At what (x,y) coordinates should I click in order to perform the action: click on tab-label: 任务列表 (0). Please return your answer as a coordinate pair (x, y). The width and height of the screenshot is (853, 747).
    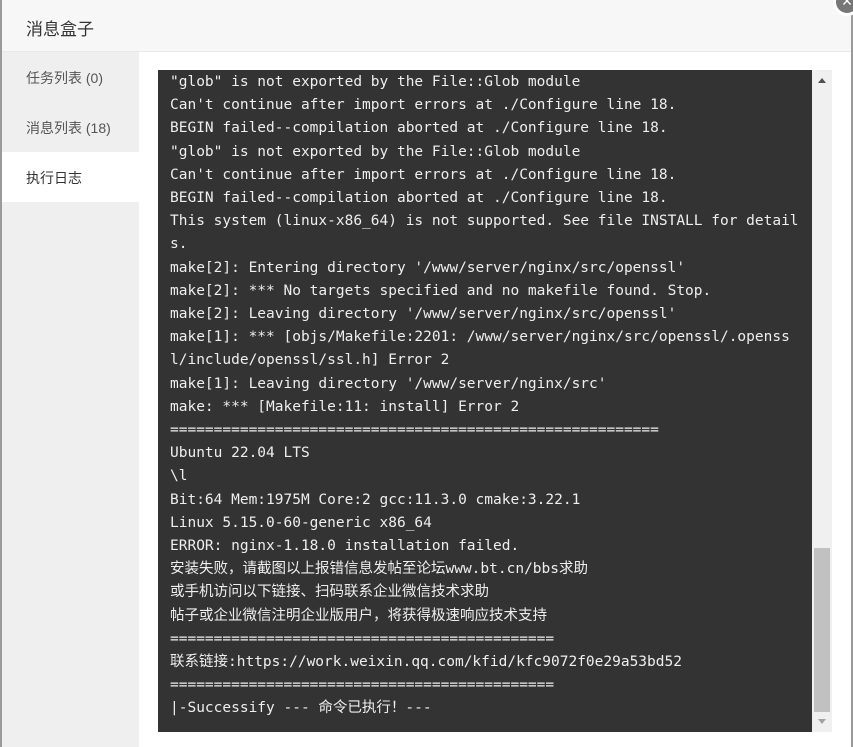
    Looking at the image, I should click on (64, 78).